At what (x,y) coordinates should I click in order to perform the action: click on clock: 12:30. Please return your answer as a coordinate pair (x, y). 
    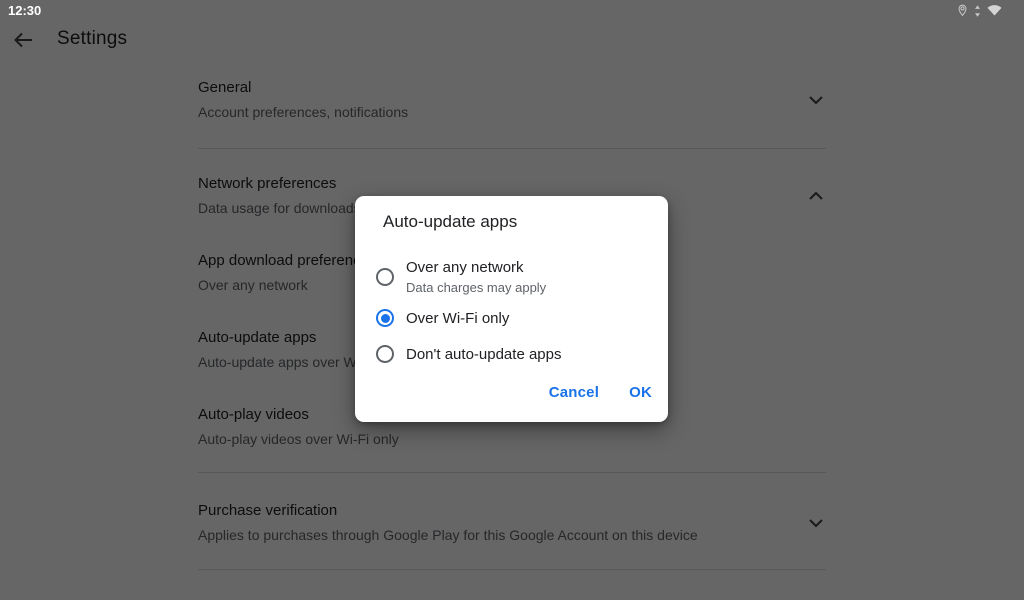
    Looking at the image, I should click on (25, 10).